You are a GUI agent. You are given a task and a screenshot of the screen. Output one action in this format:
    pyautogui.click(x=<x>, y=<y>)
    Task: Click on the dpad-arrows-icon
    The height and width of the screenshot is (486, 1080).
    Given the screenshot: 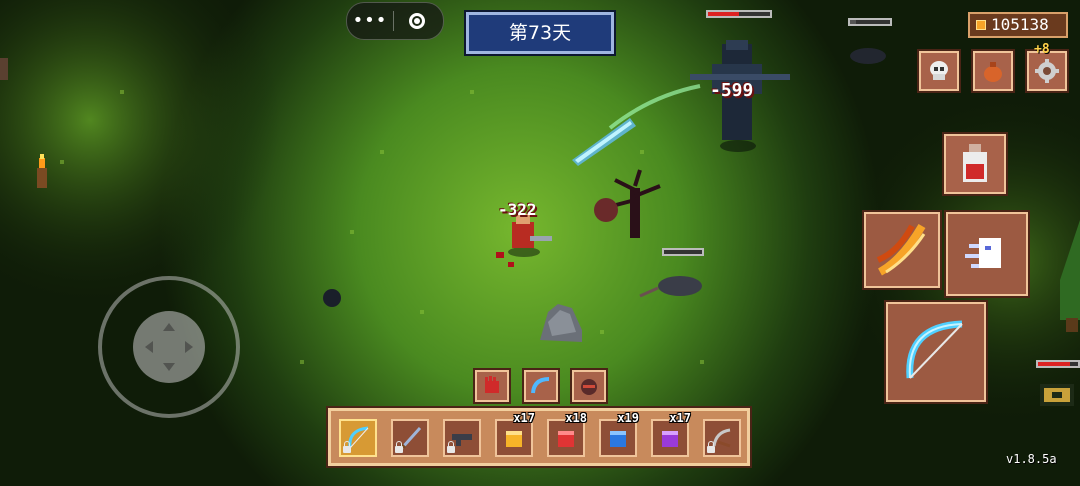 What is the action you would take?
    pyautogui.click(x=169, y=347)
    